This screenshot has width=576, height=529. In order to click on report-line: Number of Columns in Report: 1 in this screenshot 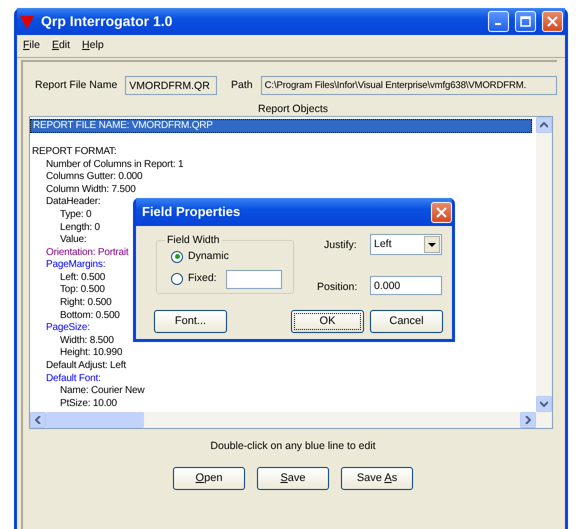, I will do `click(115, 165)`.